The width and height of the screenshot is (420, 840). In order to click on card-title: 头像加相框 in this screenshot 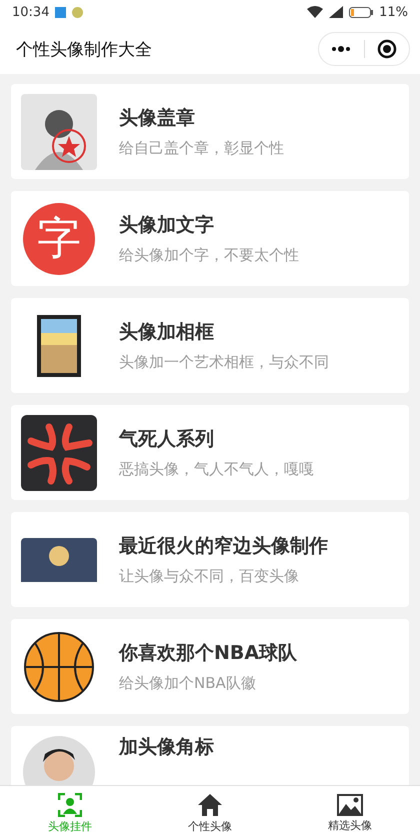, I will do `click(167, 332)`.